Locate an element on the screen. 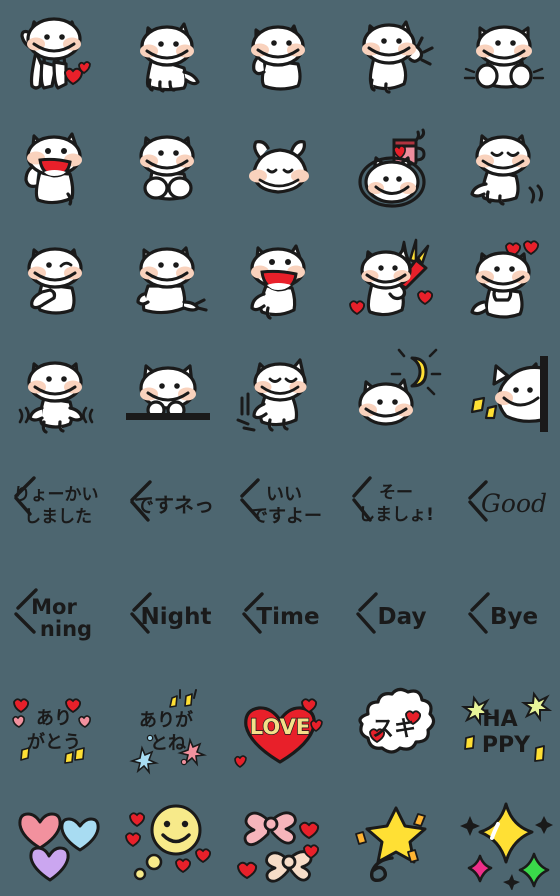 Image resolution: width=560 pixels, height=896 pixels. text-time-icon: Time is located at coordinates (281, 613).